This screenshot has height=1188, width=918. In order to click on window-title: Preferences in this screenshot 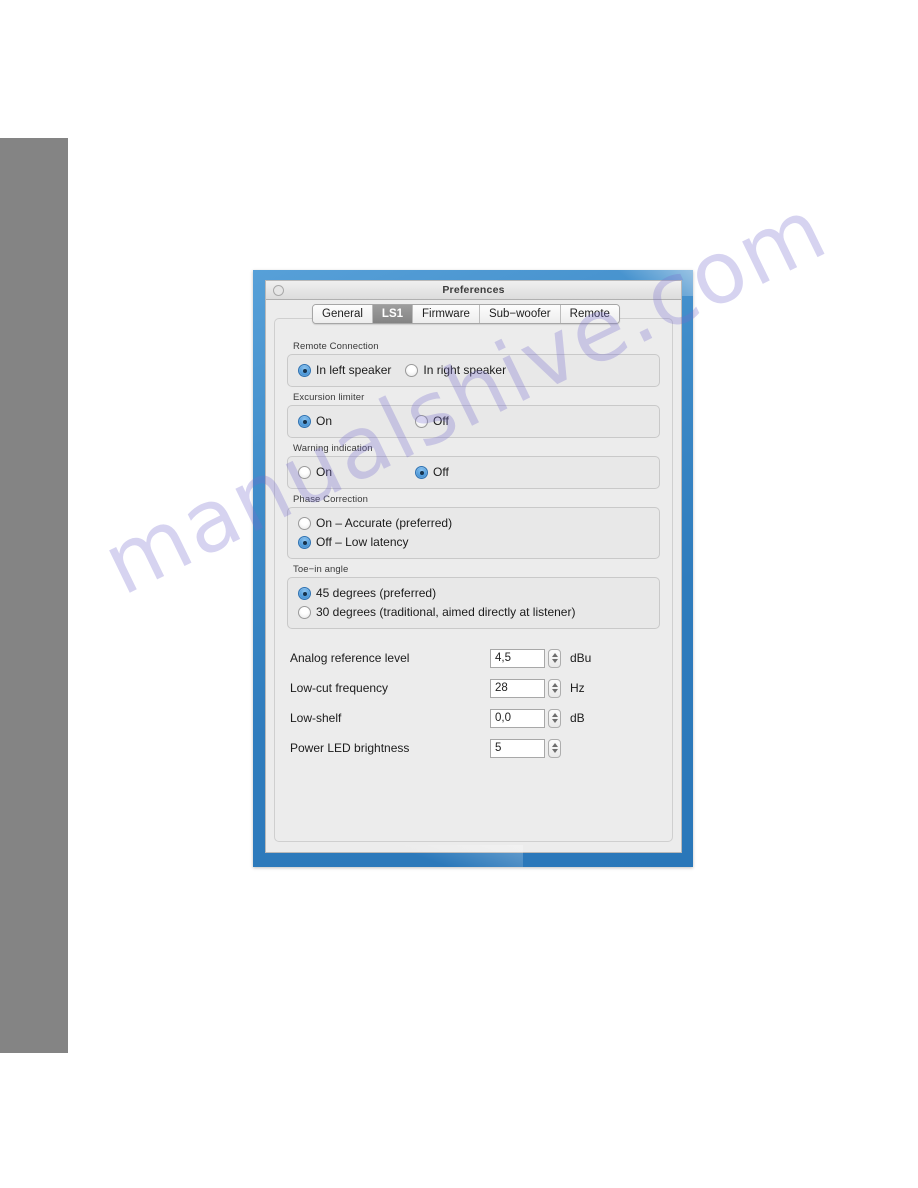, I will do `click(473, 290)`.